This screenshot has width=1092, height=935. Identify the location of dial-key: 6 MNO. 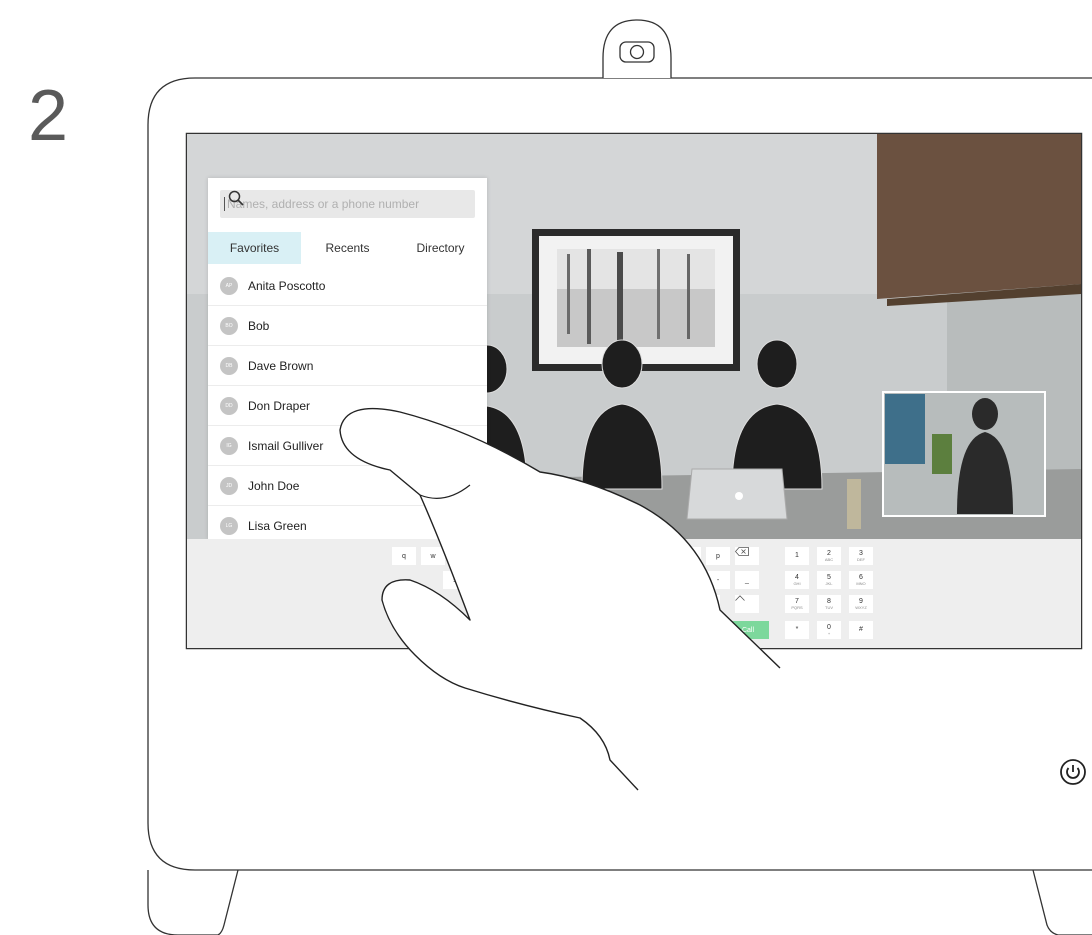
(861, 580).